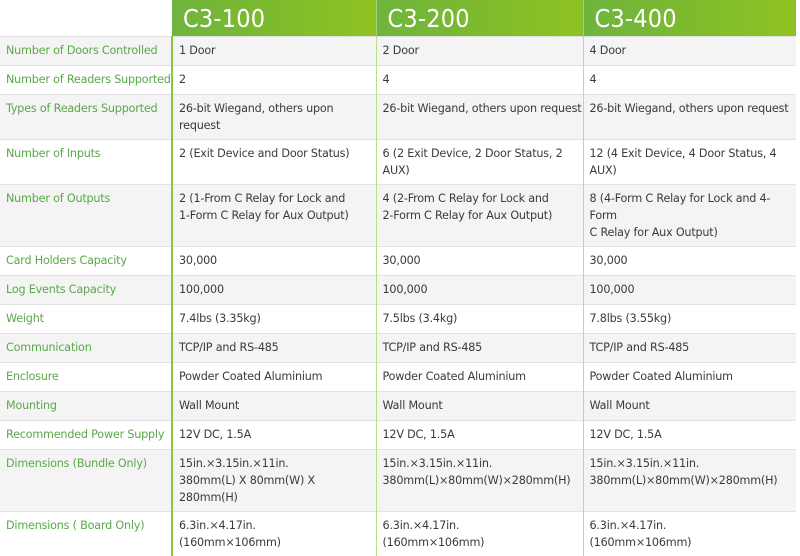 The image size is (800, 556). Describe the element at coordinates (274, 117) in the screenshot. I see `cell-c3-100: 26-bit Wiegand, others upon request` at that location.